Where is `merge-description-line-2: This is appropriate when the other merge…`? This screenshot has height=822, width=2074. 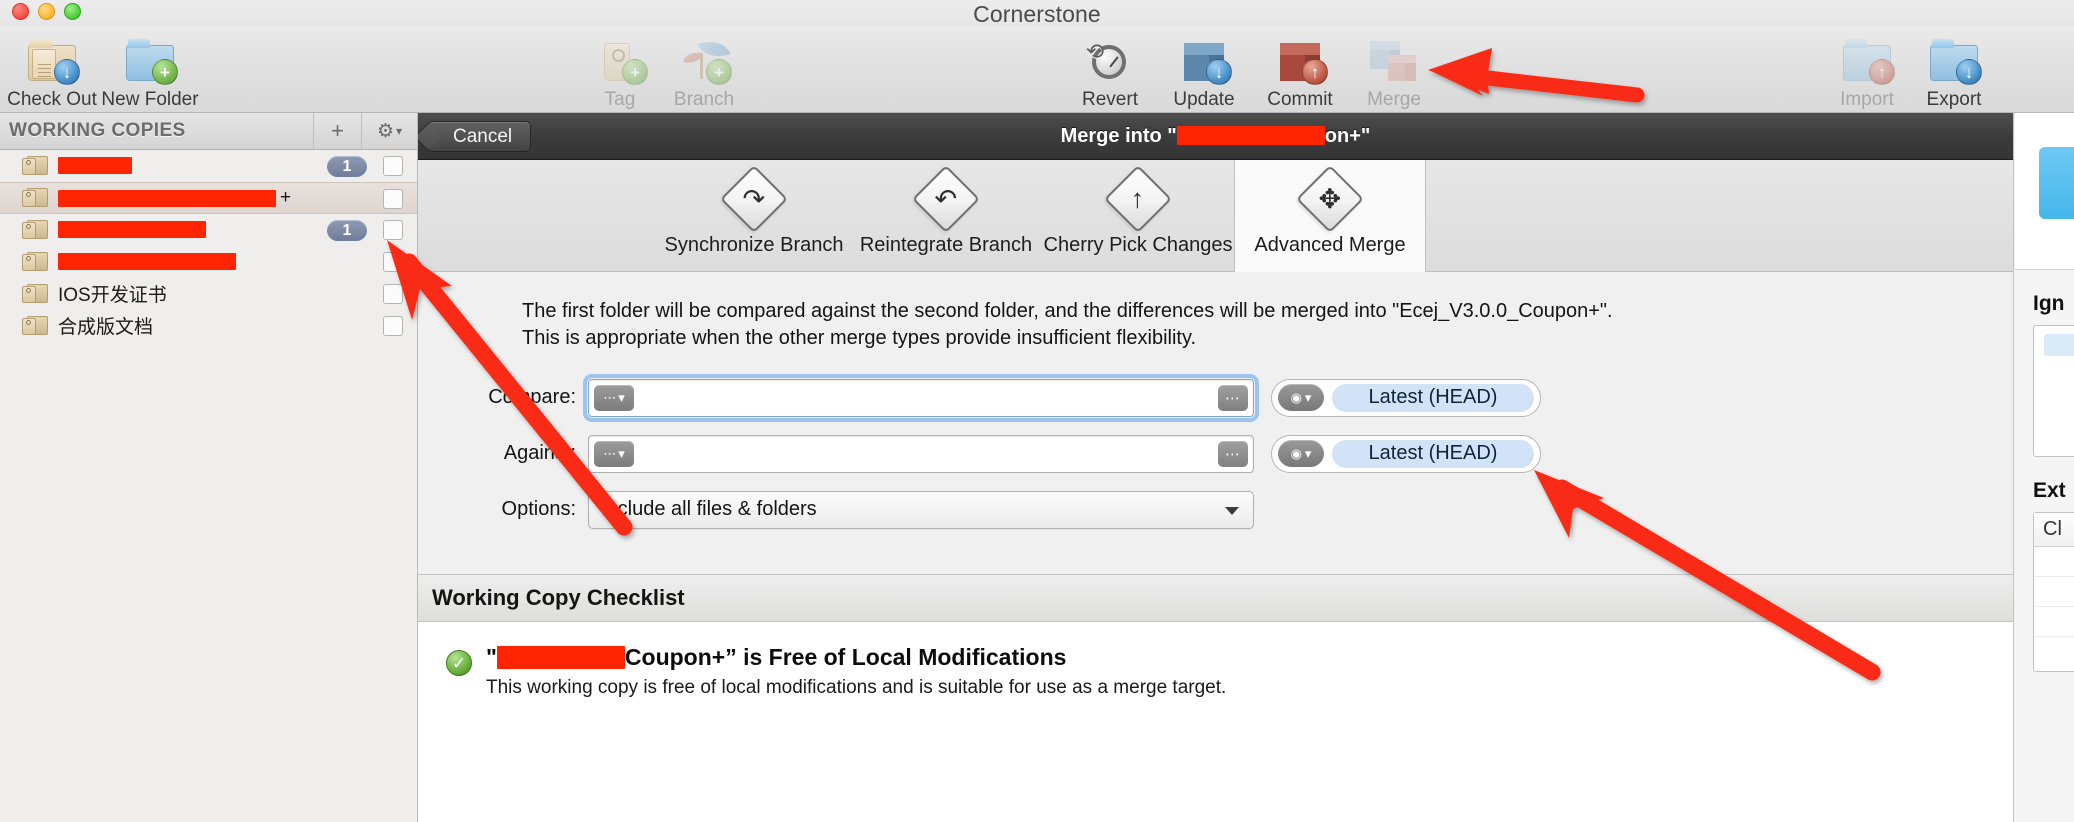 merge-description-line-2: This is appropriate when the other merge… is located at coordinates (859, 338).